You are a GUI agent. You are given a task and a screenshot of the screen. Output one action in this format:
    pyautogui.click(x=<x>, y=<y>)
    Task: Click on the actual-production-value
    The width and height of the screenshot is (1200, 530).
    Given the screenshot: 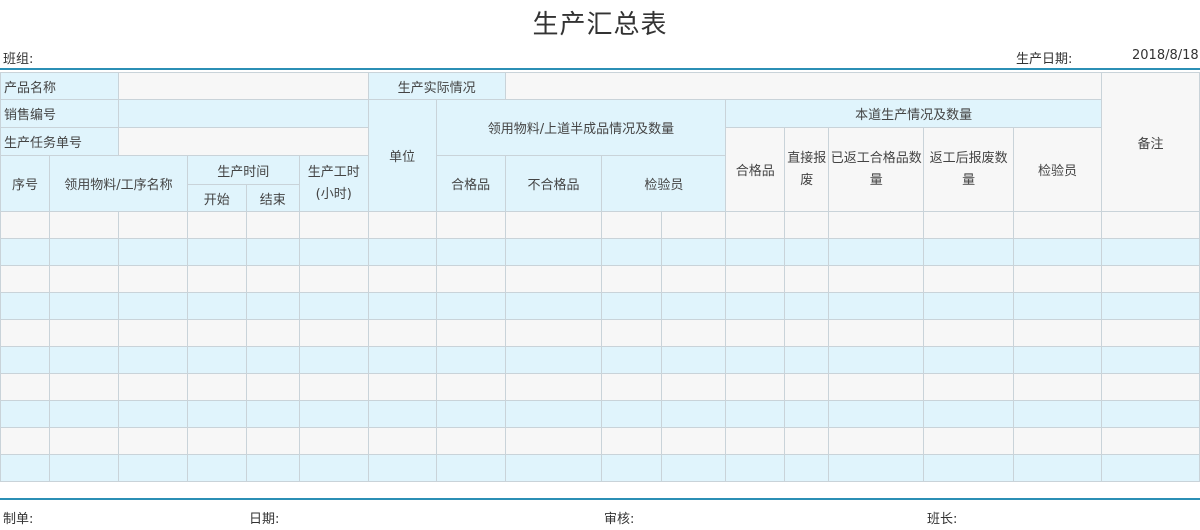 What is the action you would take?
    pyautogui.click(x=803, y=86)
    